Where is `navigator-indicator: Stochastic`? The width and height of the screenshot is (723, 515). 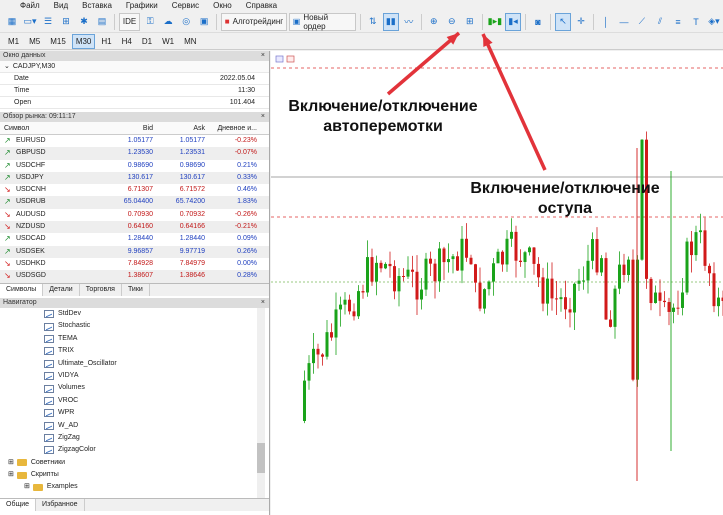
navigator-indicator: Stochastic is located at coordinates (134, 326).